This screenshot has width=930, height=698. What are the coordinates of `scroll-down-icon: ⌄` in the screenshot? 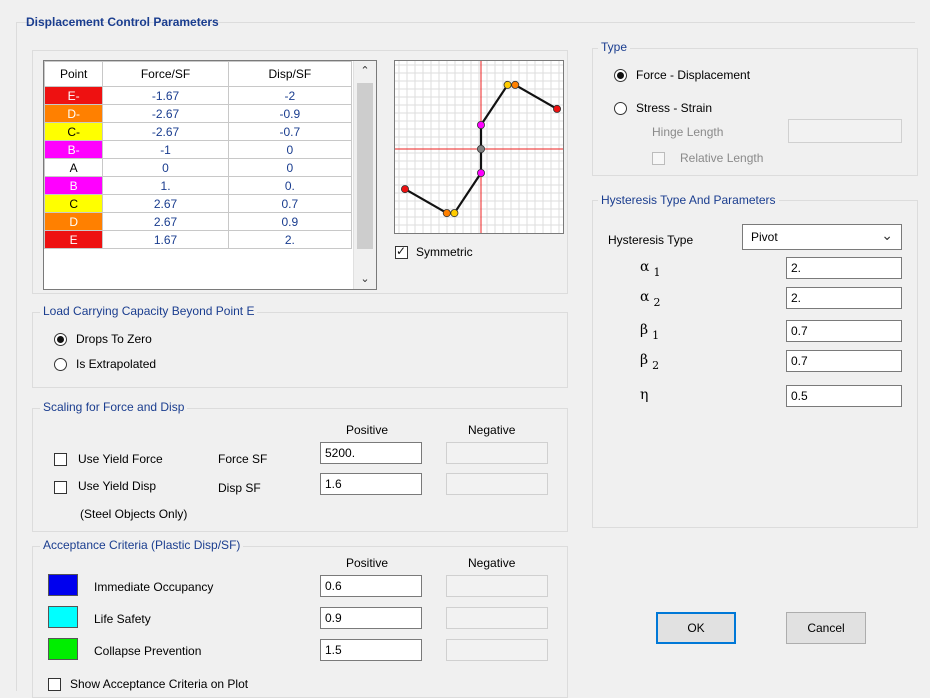 It's located at (365, 279).